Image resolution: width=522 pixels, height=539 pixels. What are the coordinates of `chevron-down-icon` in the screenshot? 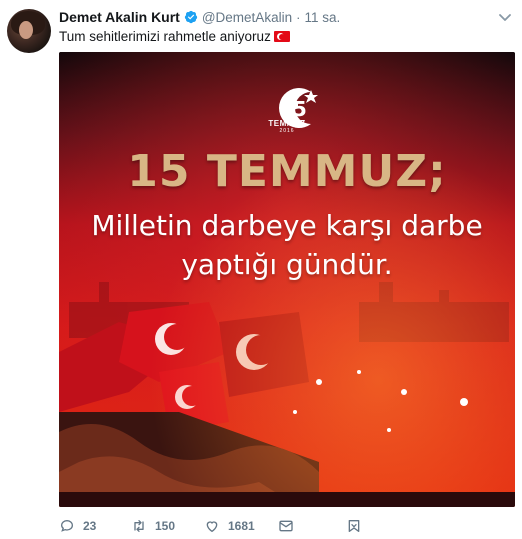 It's located at (505, 15).